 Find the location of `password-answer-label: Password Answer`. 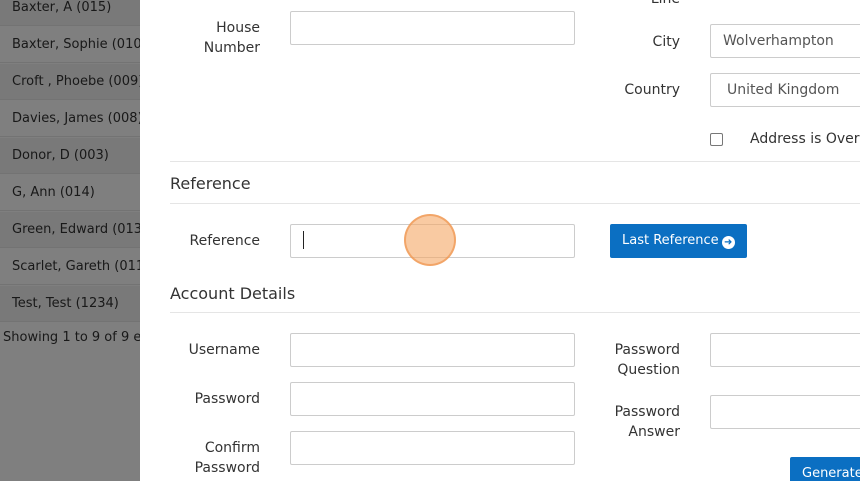

password-answer-label: Password Answer is located at coordinates (647, 422).